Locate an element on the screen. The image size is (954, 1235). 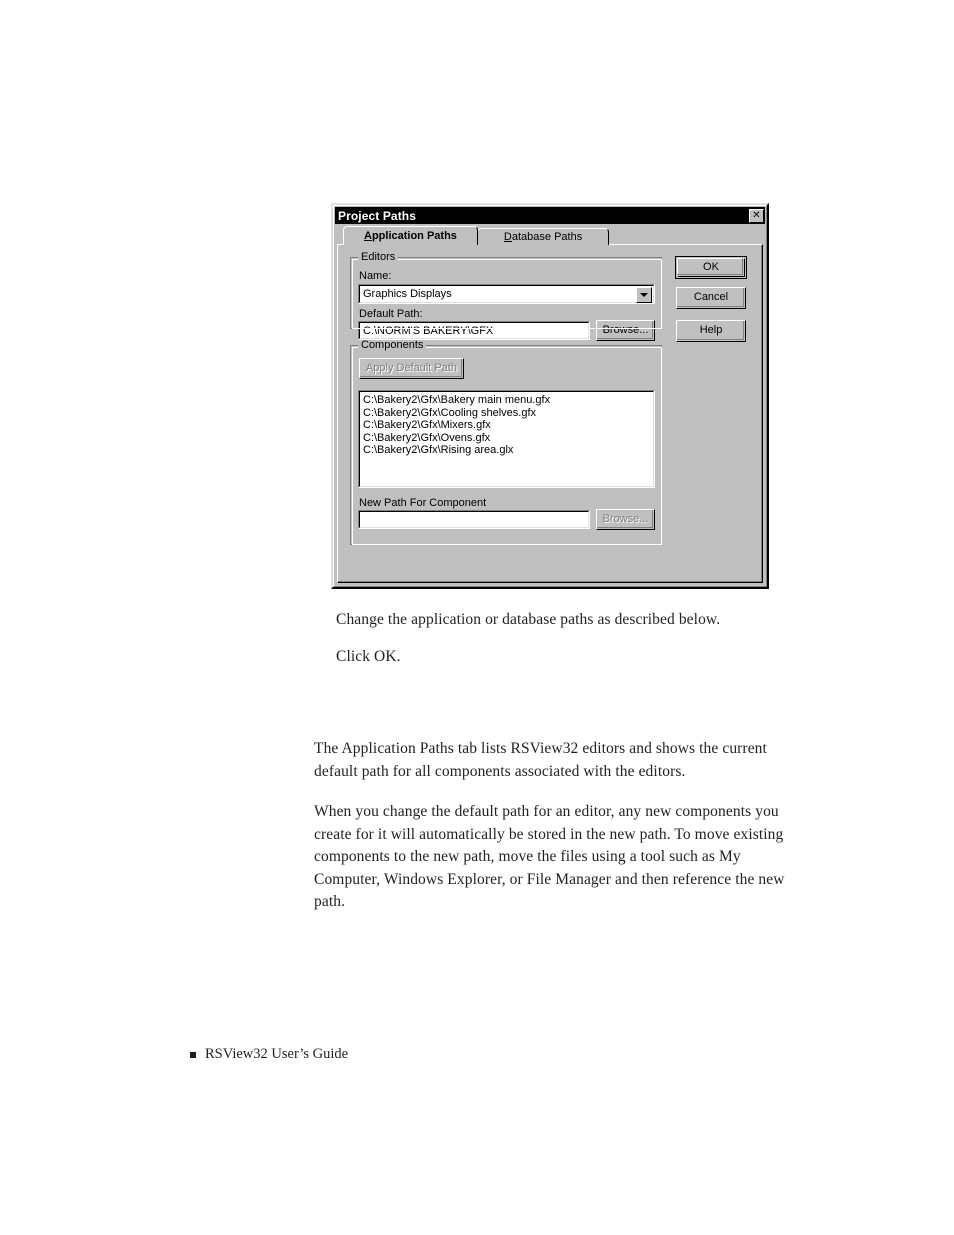
ok-button-label: OK is located at coordinates (711, 266).